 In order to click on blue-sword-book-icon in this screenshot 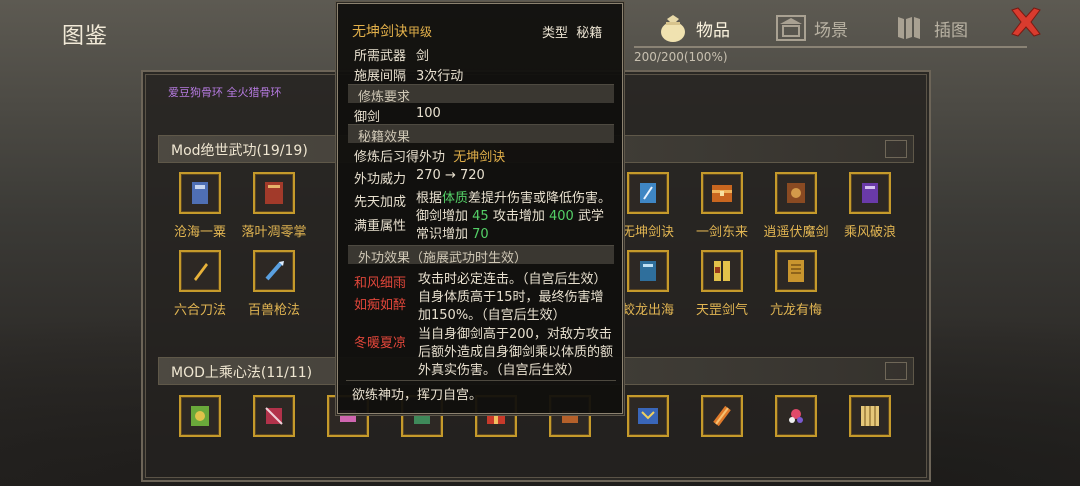, I will do `click(648, 193)`.